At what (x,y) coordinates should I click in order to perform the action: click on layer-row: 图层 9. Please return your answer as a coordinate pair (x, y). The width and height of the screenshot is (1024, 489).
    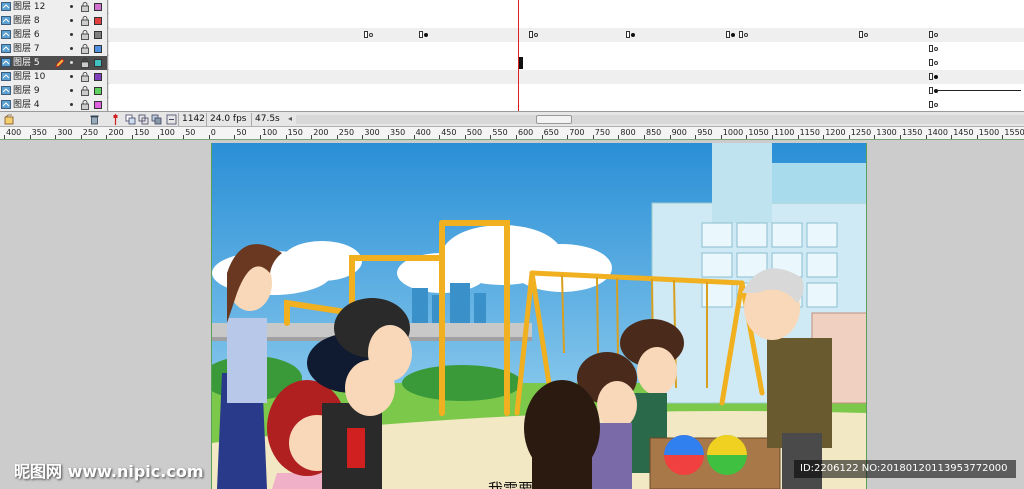
    Looking at the image, I should click on (512, 91).